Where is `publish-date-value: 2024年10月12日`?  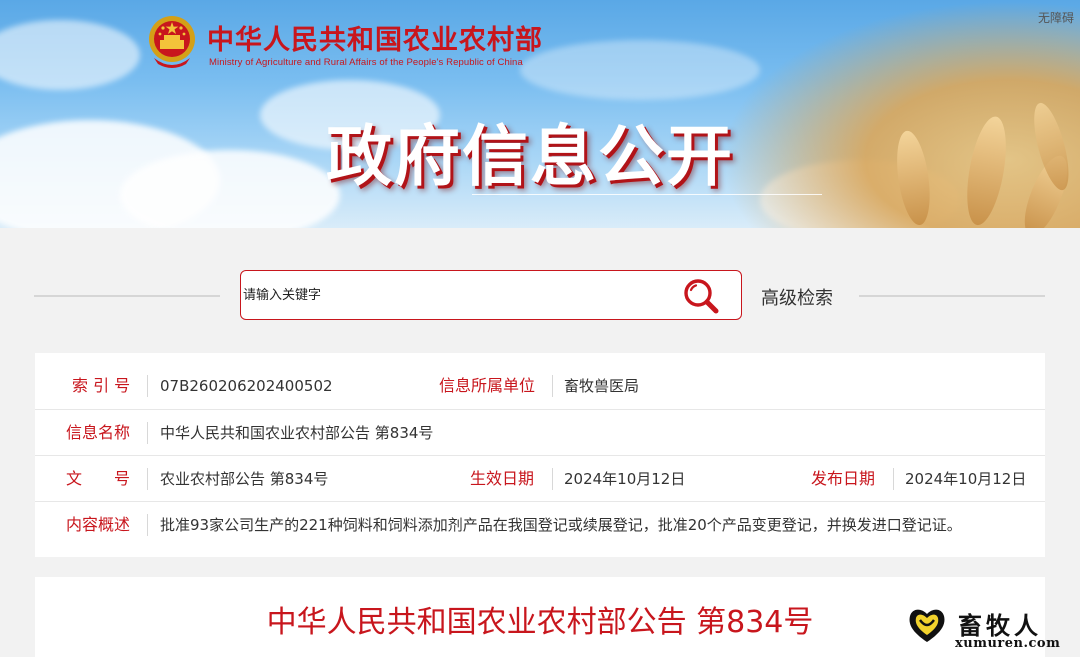
publish-date-value: 2024年10月12日 is located at coordinates (966, 479).